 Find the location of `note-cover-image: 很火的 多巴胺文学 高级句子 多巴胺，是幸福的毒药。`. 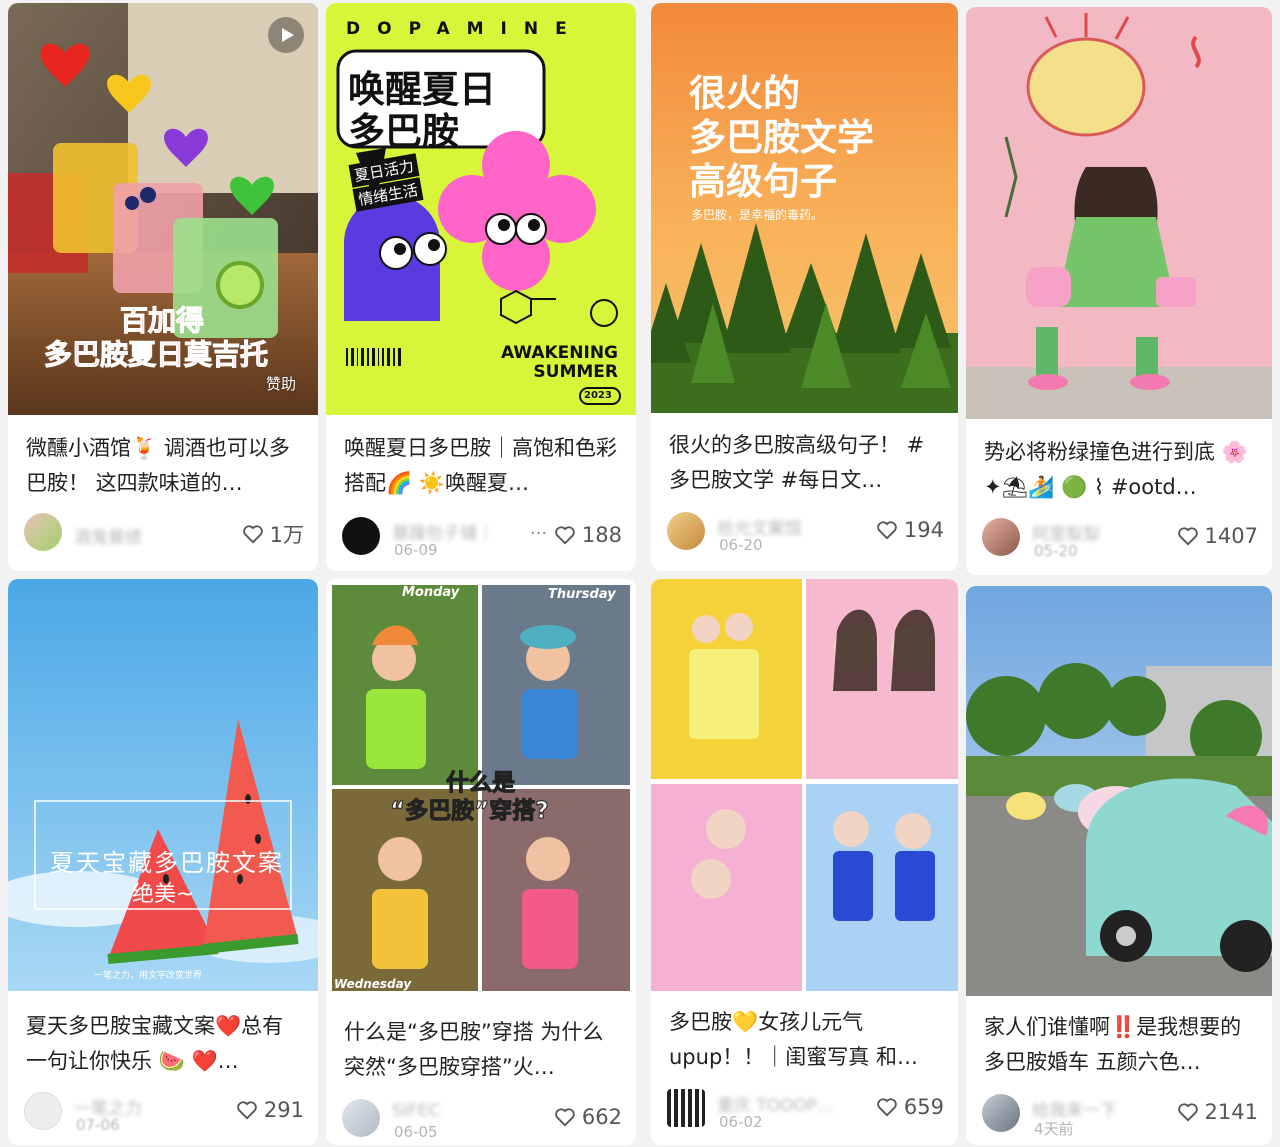

note-cover-image: 很火的 多巴胺文学 高级句子 多巴胺，是幸福的毒药。 is located at coordinates (804, 208).